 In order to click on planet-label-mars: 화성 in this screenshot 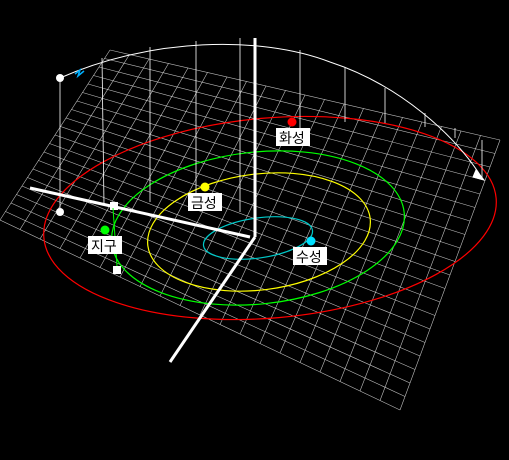, I will do `click(293, 137)`.